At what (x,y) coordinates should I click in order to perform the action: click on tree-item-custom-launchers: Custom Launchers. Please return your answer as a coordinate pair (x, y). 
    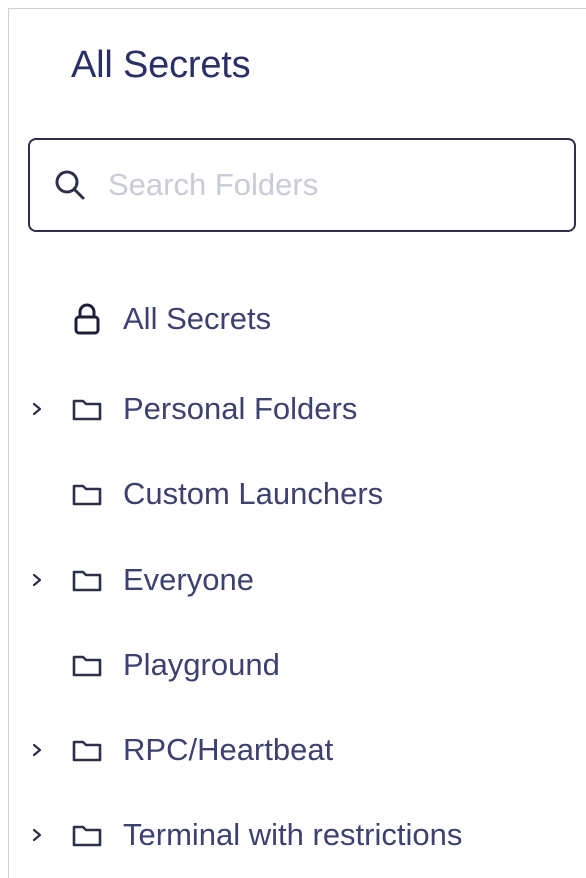
    Looking at the image, I should click on (294, 494).